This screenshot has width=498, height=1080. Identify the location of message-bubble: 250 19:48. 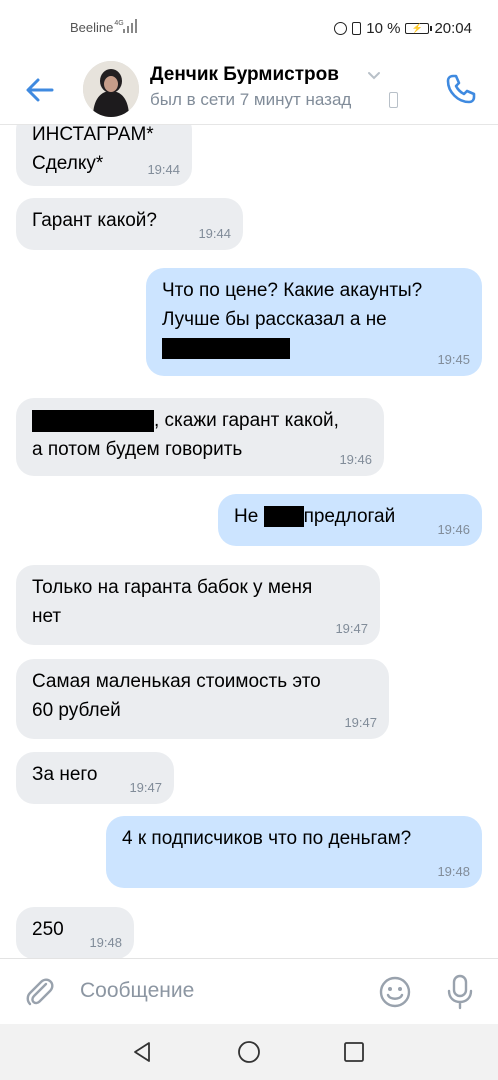
(75, 932).